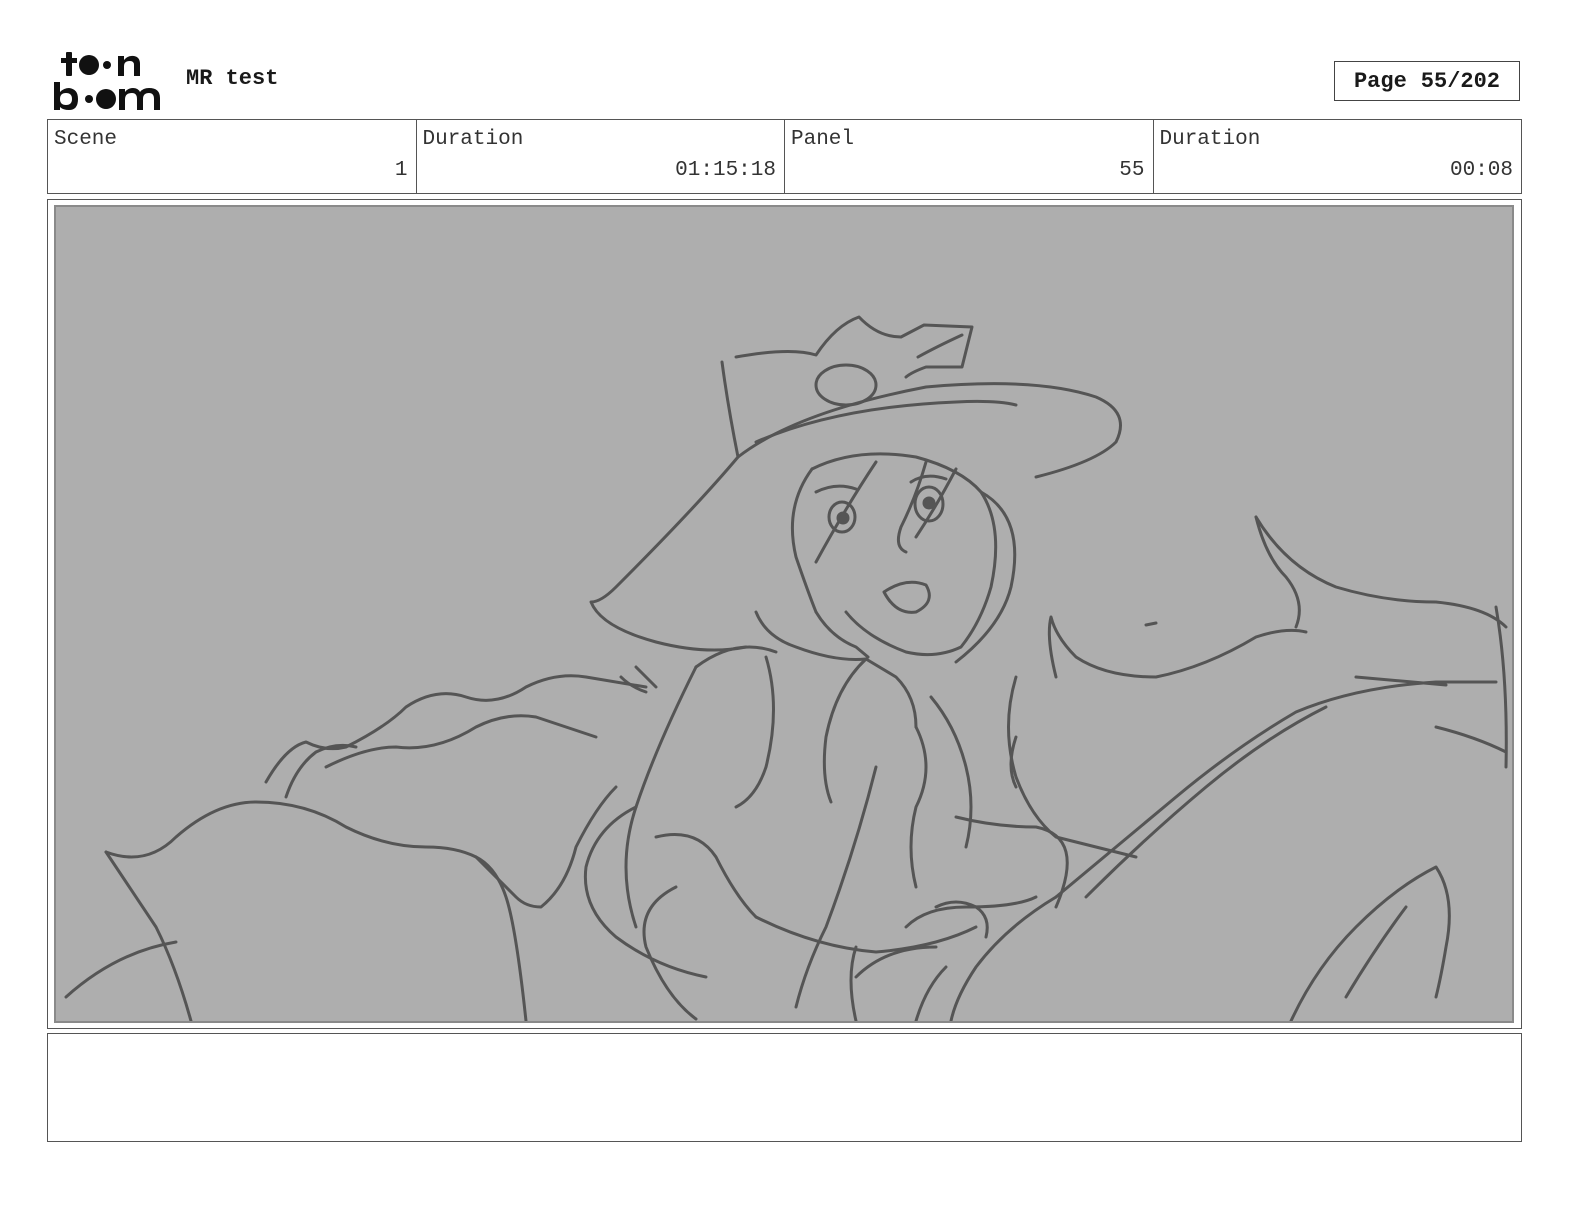 This screenshot has width=1584, height=1224. Describe the element at coordinates (969, 156) in the screenshot. I see `panel-cell: Panel 55` at that location.